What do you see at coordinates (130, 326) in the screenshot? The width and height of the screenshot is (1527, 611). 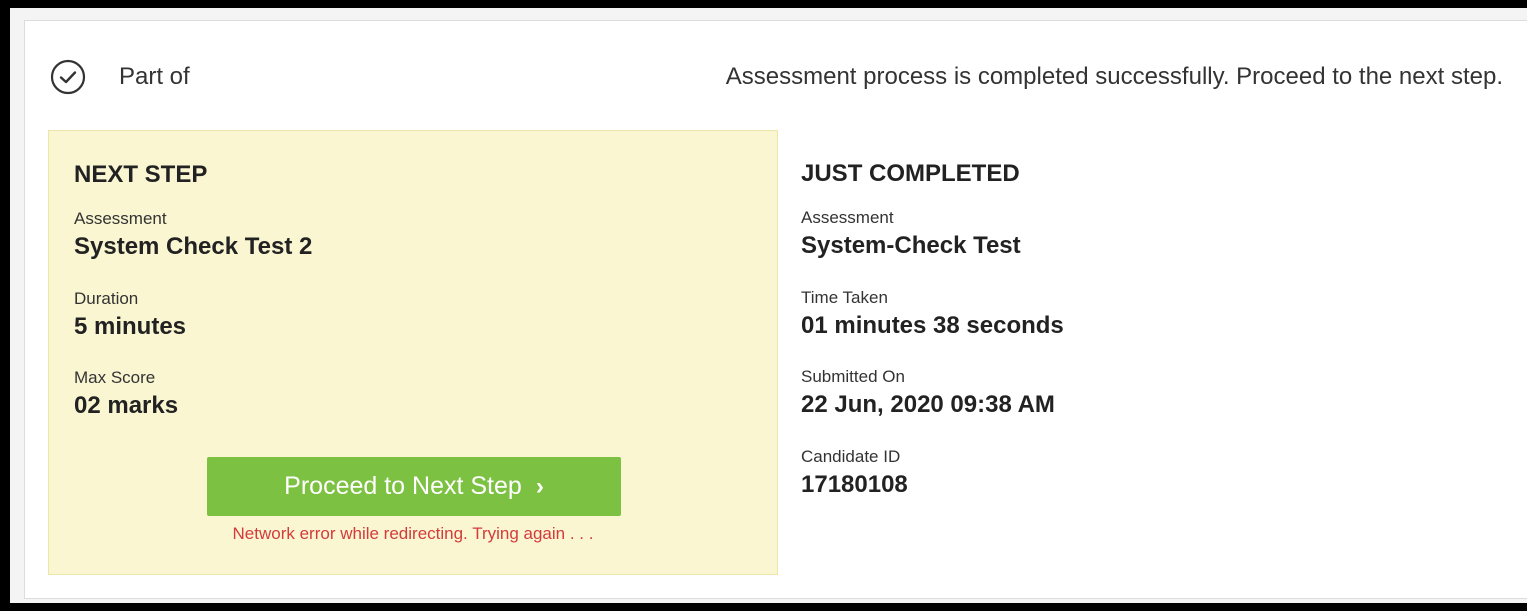 I see `duration-value: 5 minutes` at bounding box center [130, 326].